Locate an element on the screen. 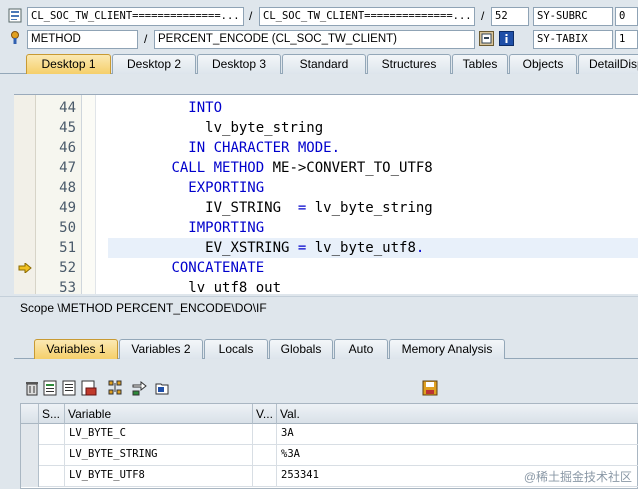 Image resolution: width=638 pixels, height=489 pixels. detail-view-icon is located at coordinates (70, 388).